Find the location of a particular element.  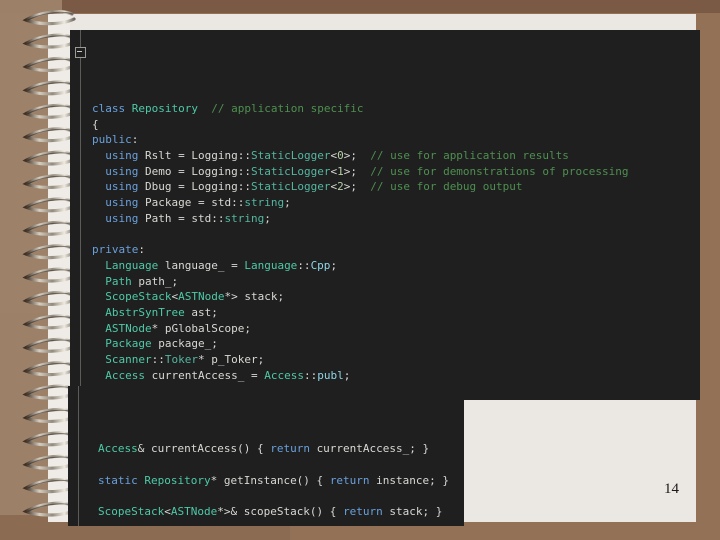

code-token: language_ = is located at coordinates (201, 265).